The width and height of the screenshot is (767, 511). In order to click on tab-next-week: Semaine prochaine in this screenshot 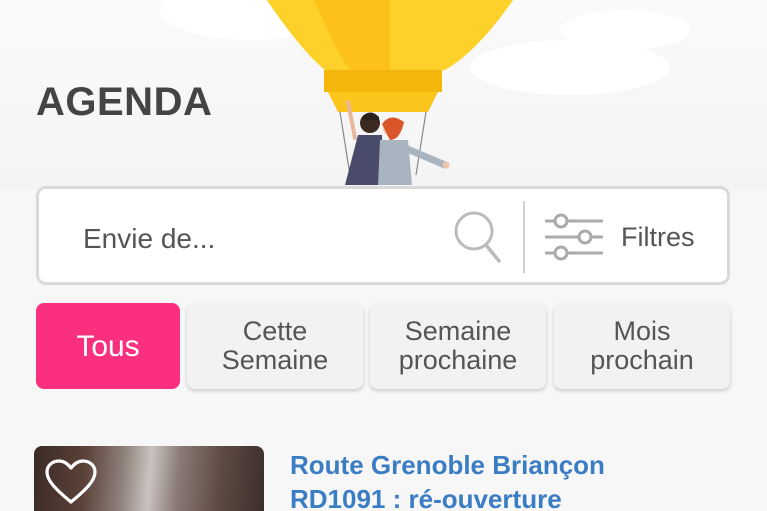, I will do `click(458, 346)`.